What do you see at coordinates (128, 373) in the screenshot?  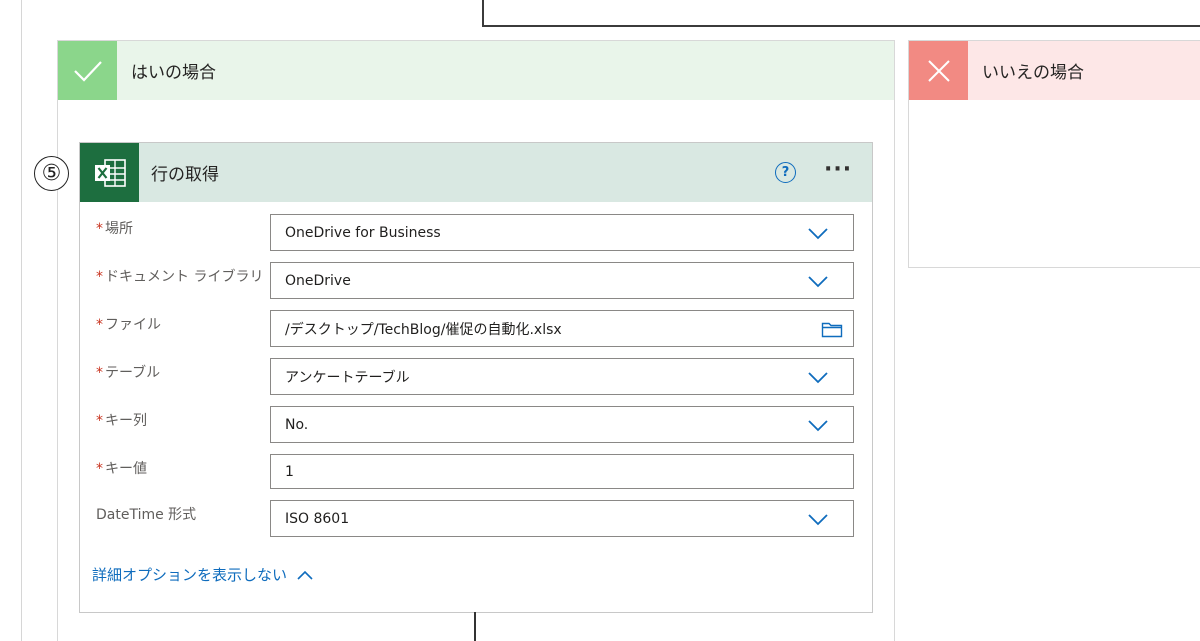 I see `field-label: * テーブル` at bounding box center [128, 373].